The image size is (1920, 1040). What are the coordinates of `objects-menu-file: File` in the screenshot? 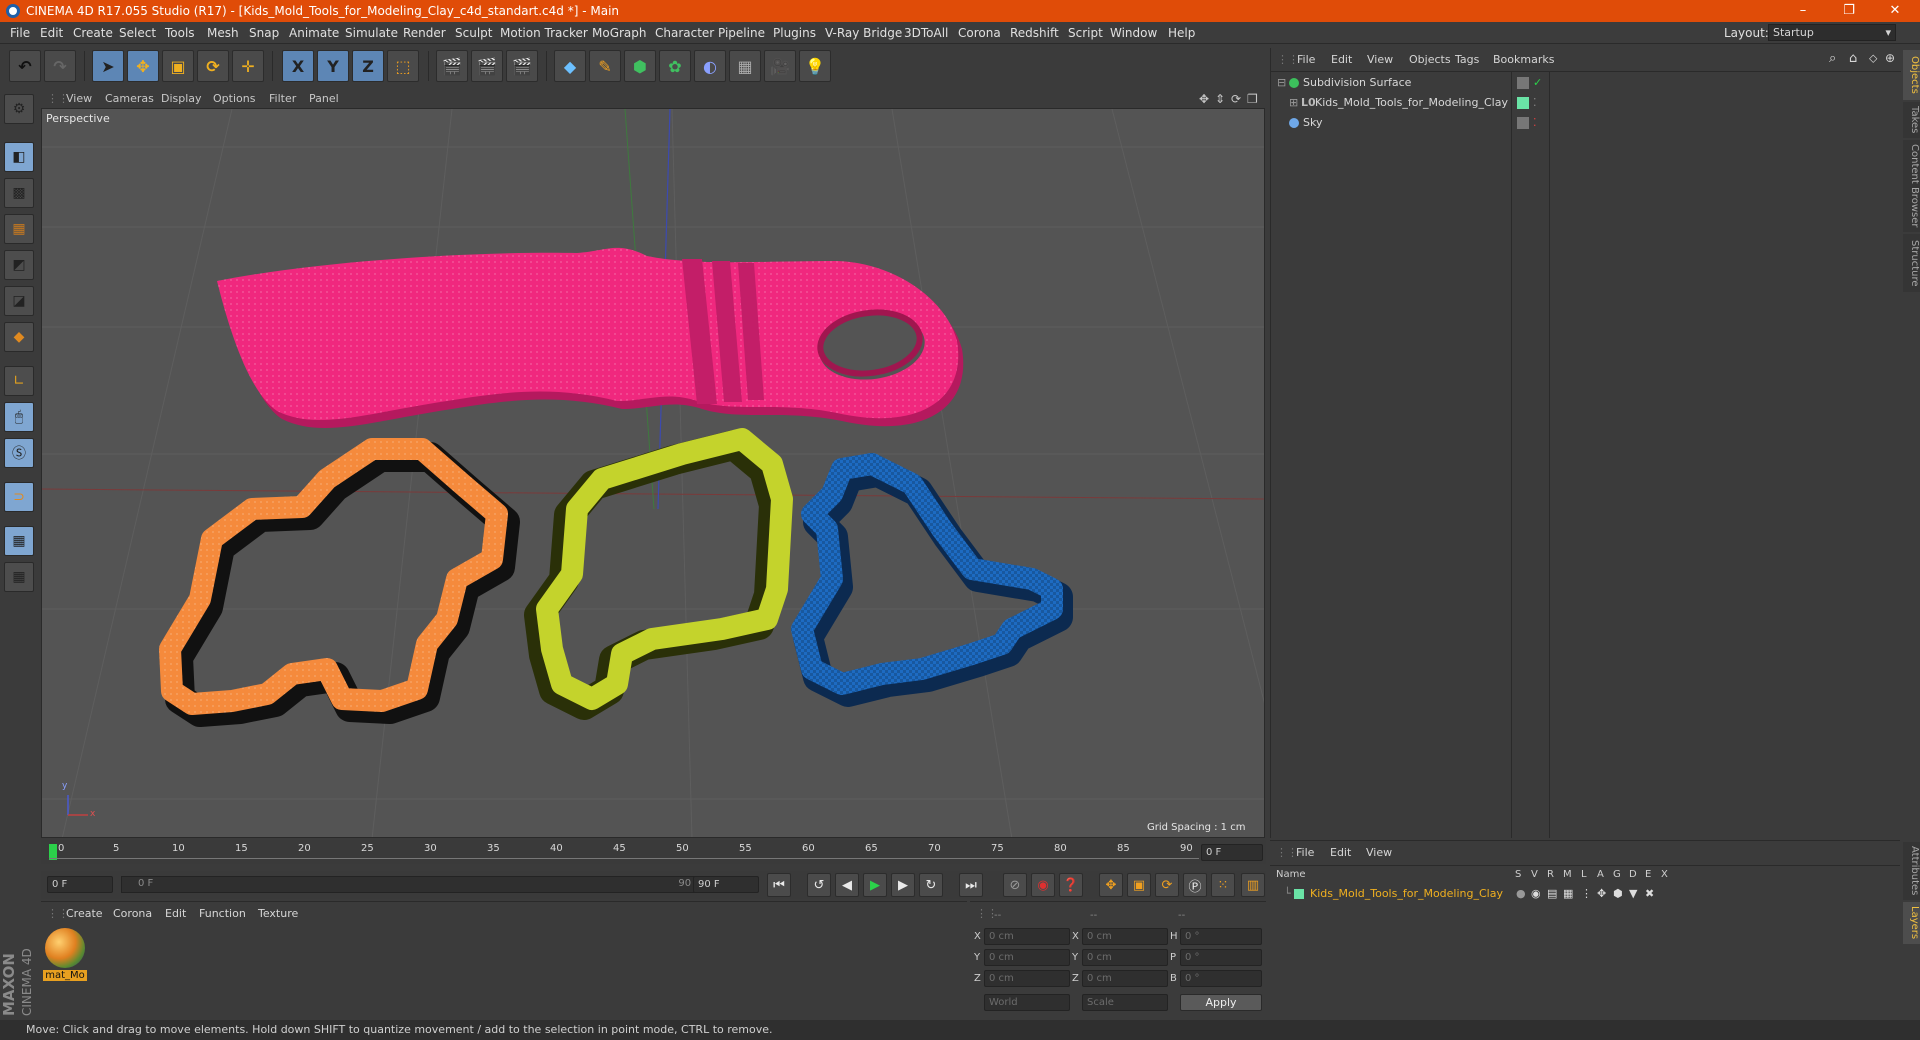 It's located at (1306, 59).